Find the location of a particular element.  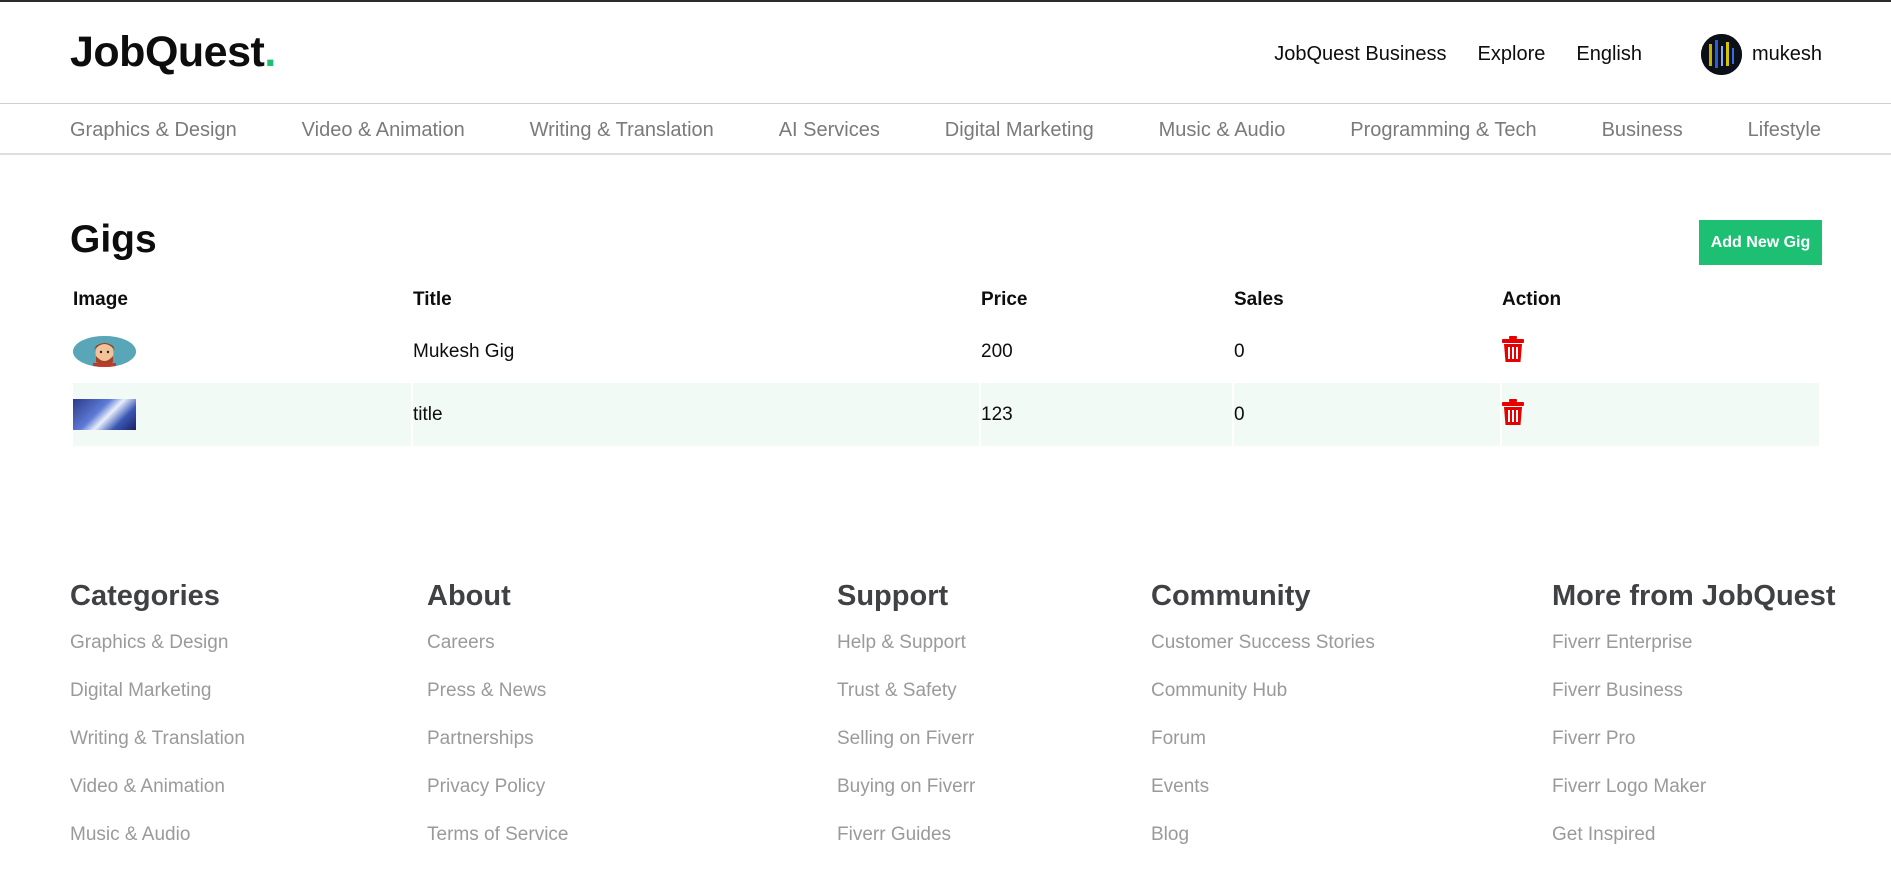

column-header-title: Title is located at coordinates (432, 299).